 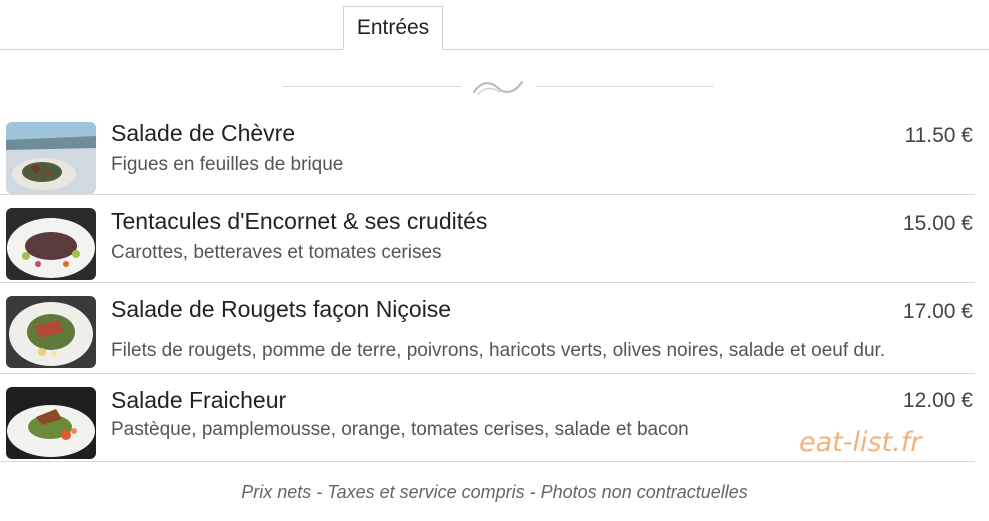 What do you see at coordinates (281, 309) in the screenshot?
I see `dish-name: Salade de Rougets façon Niçoise` at bounding box center [281, 309].